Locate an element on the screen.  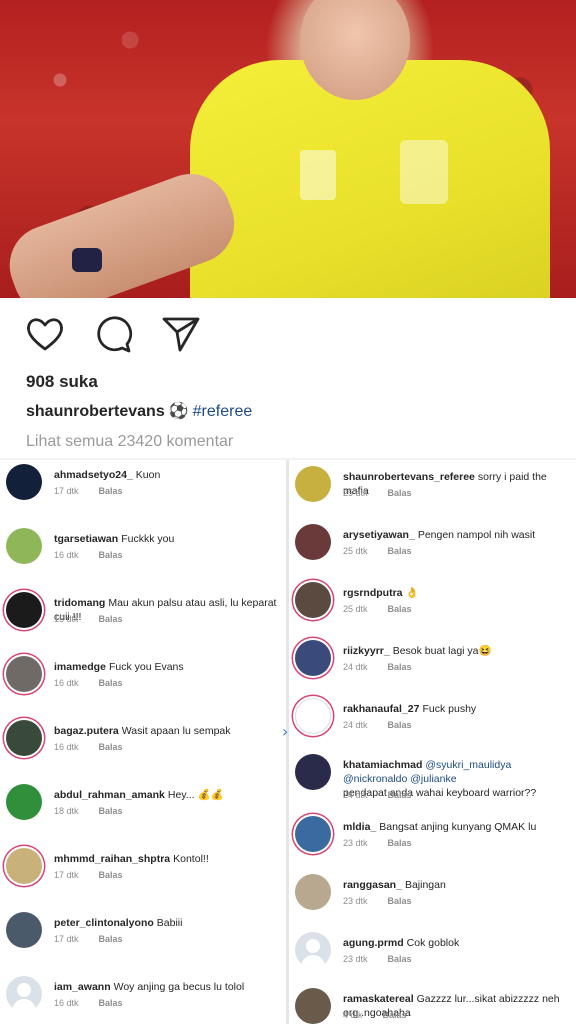
federation-crest is located at coordinates (424, 172).